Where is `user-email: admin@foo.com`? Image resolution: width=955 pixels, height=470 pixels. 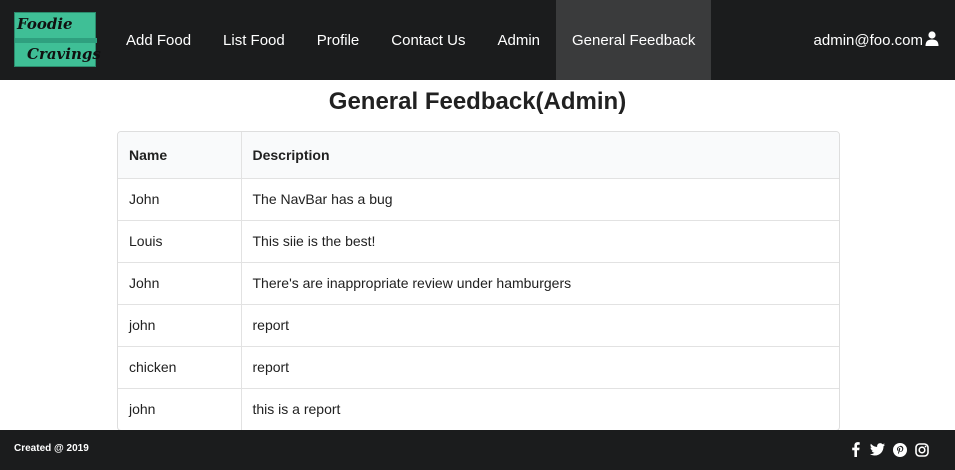
user-email: admin@foo.com is located at coordinates (868, 40).